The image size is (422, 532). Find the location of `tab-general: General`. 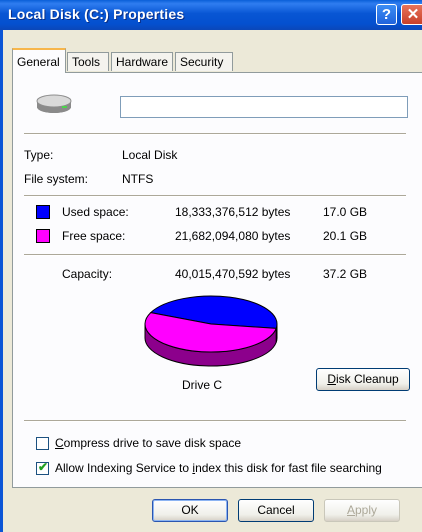

tab-general: General is located at coordinates (39, 60).